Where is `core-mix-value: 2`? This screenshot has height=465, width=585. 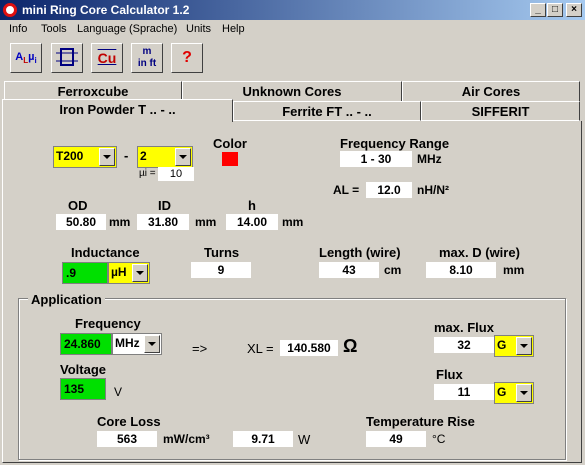 core-mix-value: 2 is located at coordinates (143, 156).